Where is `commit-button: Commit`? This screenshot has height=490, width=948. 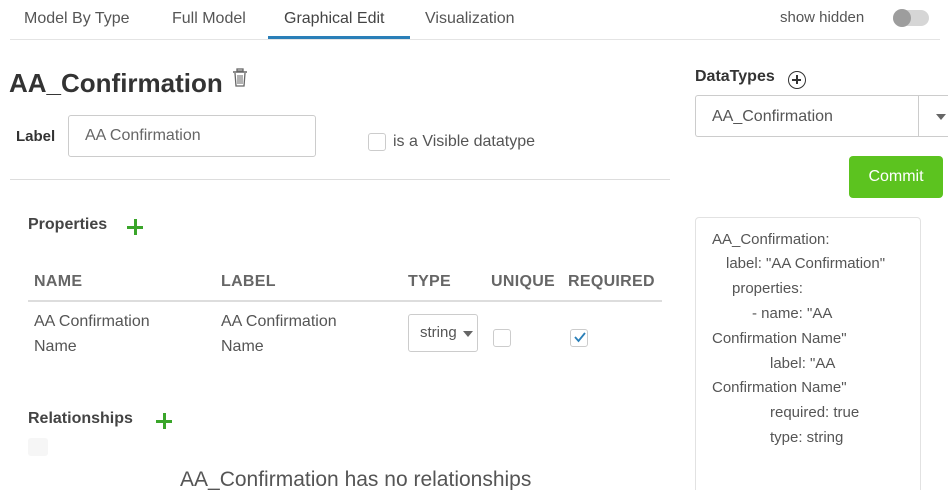
commit-button: Commit is located at coordinates (896, 177).